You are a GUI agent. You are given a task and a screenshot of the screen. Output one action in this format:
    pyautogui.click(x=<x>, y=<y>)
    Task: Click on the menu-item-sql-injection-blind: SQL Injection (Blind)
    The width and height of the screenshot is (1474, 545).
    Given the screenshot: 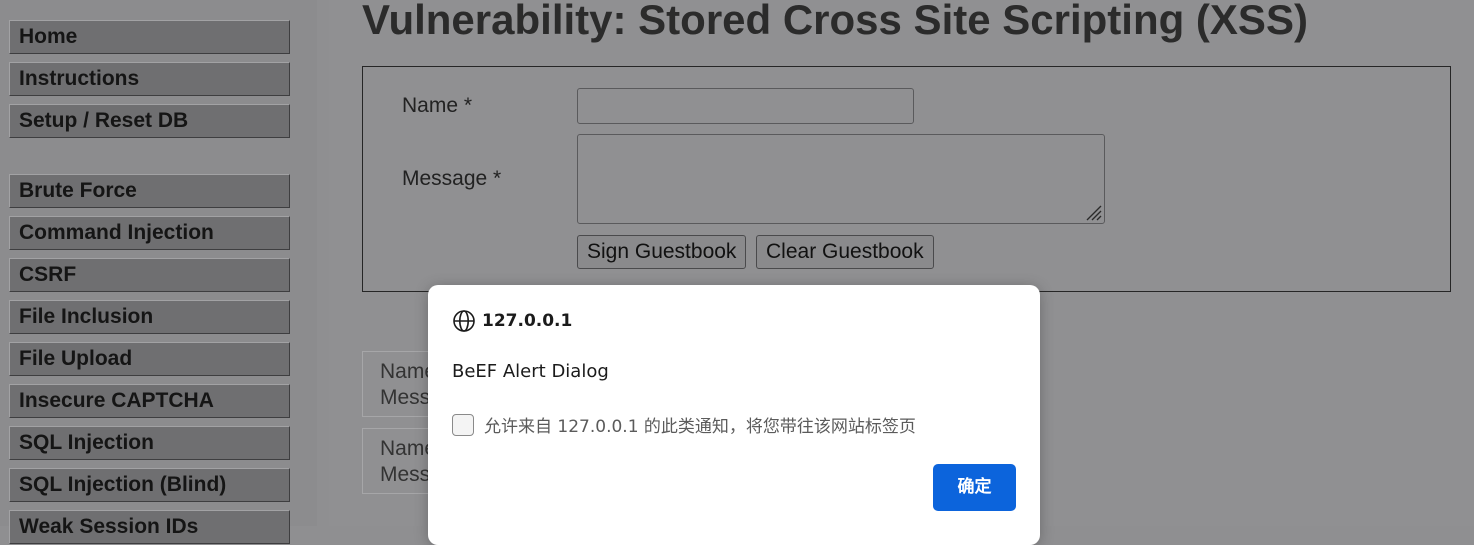 What is the action you would take?
    pyautogui.click(x=149, y=485)
    